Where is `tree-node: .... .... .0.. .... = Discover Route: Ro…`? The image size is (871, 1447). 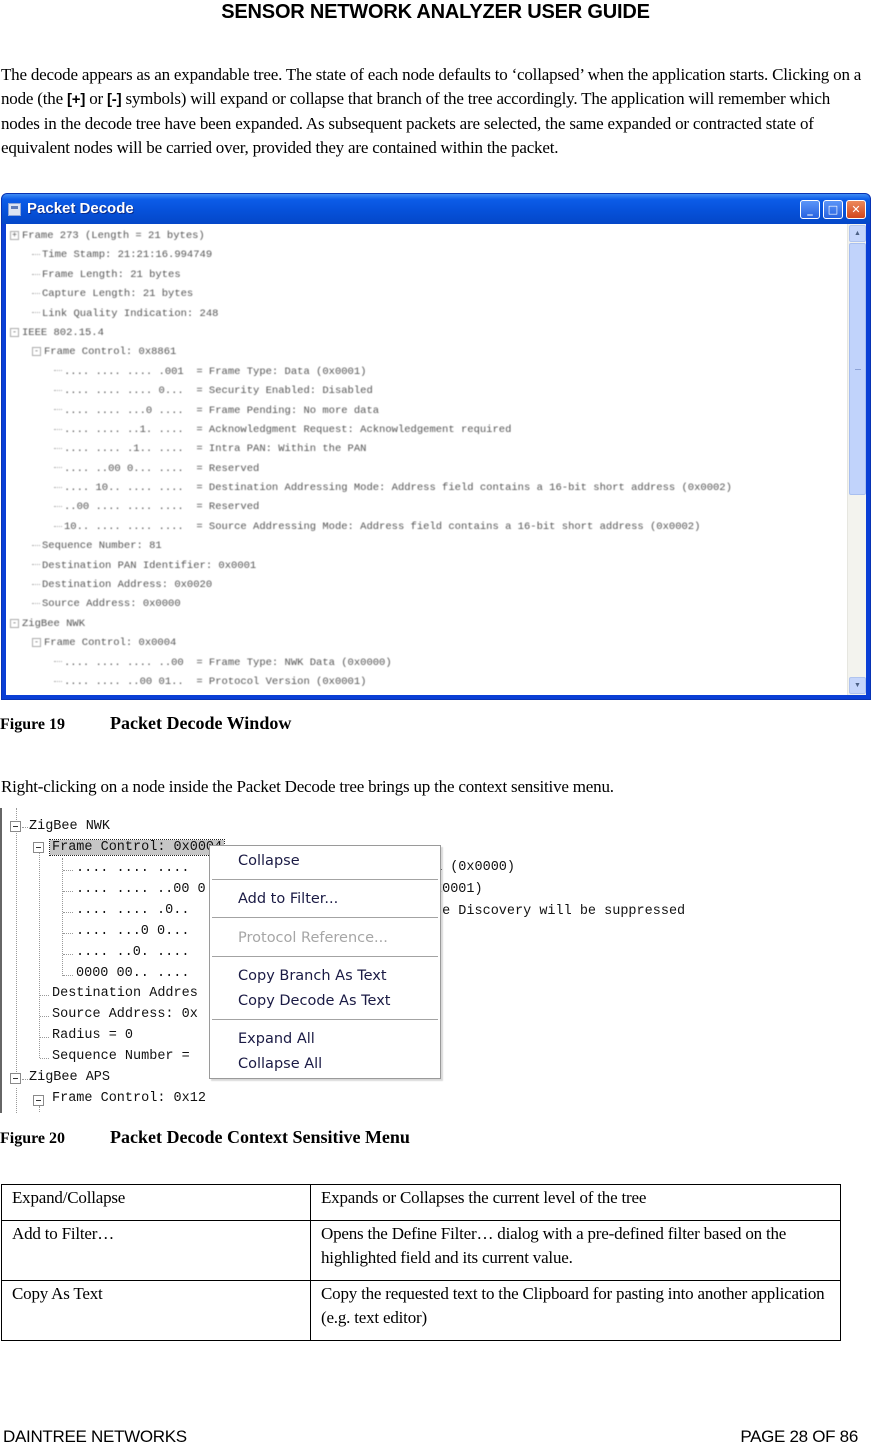 tree-node: .... .... .0.. .... = Discover Route: Ro… is located at coordinates (428, 693).